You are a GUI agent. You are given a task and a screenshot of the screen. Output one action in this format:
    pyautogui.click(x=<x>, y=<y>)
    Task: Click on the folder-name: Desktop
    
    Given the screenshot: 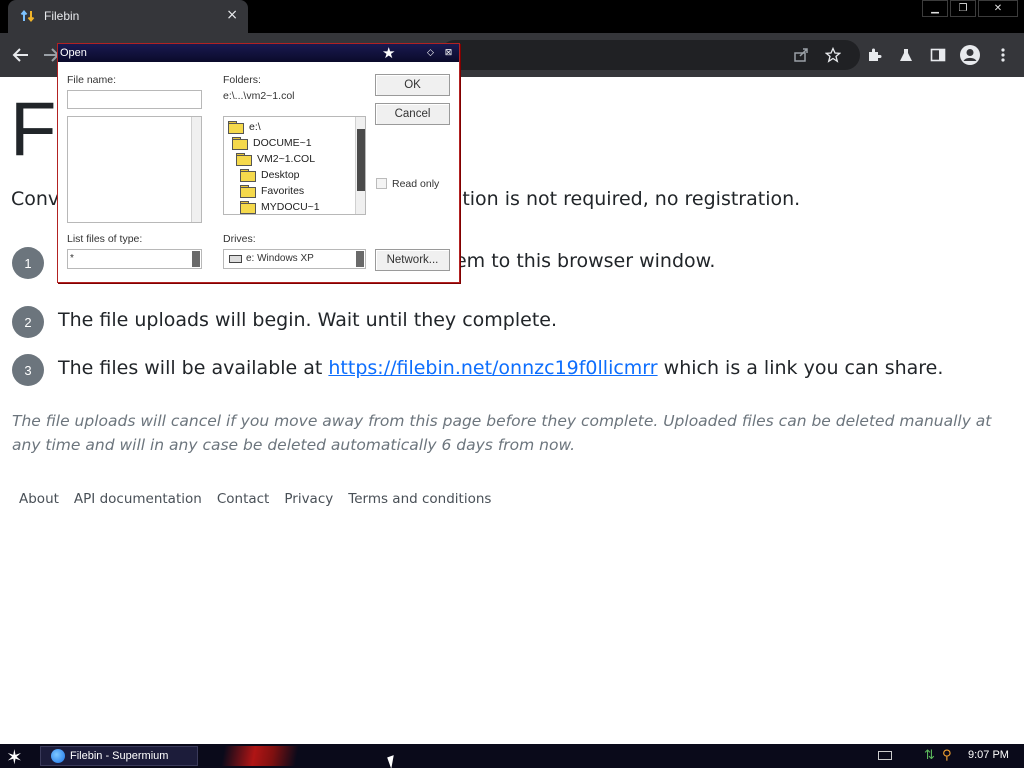 What is the action you would take?
    pyautogui.click(x=280, y=174)
    